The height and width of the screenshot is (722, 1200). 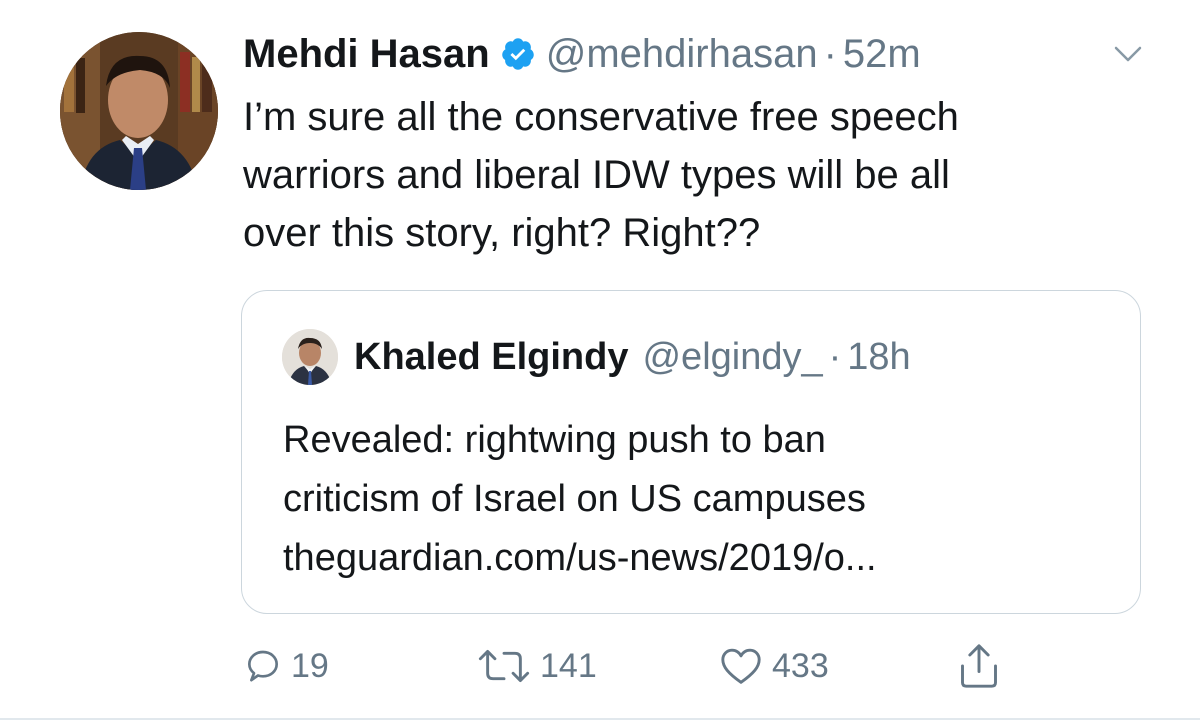 I want to click on share-button, so click(x=979, y=666).